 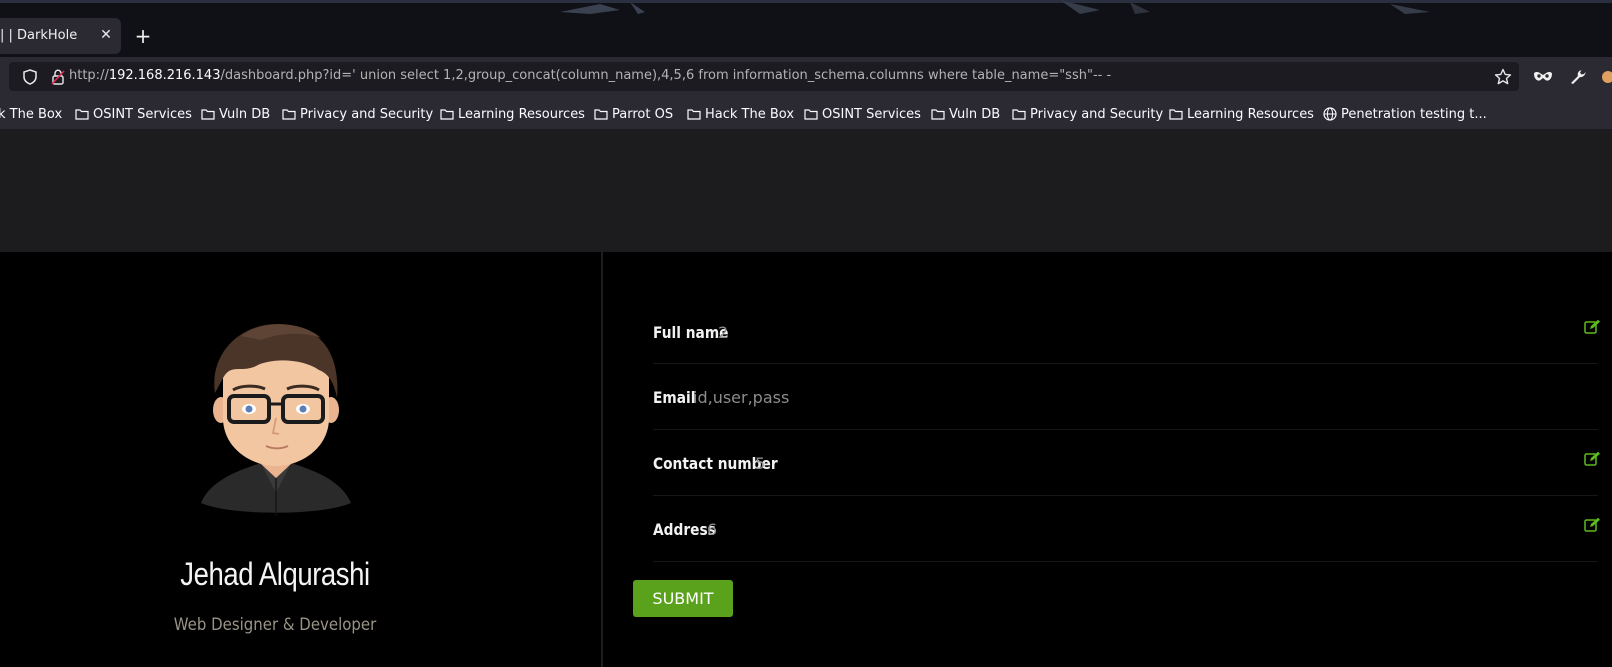 What do you see at coordinates (357, 114) in the screenshot?
I see `bookmark-privacy-and-security: Privacy and Security` at bounding box center [357, 114].